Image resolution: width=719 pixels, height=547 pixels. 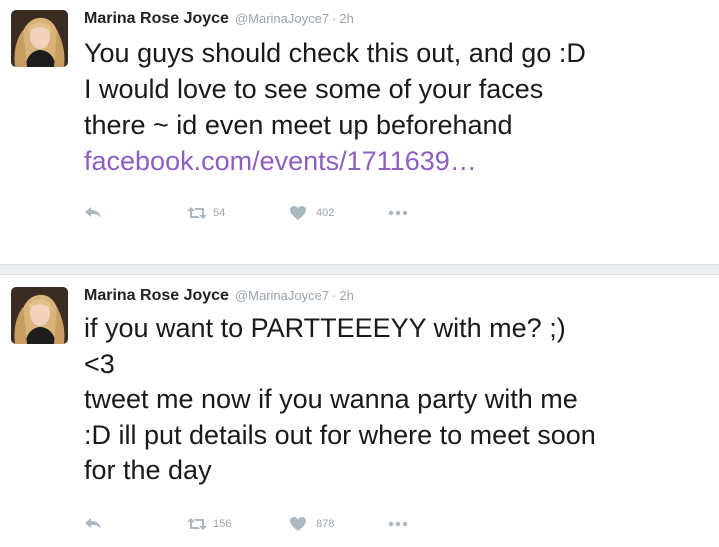 I want to click on tweet-divider, so click(x=359, y=269).